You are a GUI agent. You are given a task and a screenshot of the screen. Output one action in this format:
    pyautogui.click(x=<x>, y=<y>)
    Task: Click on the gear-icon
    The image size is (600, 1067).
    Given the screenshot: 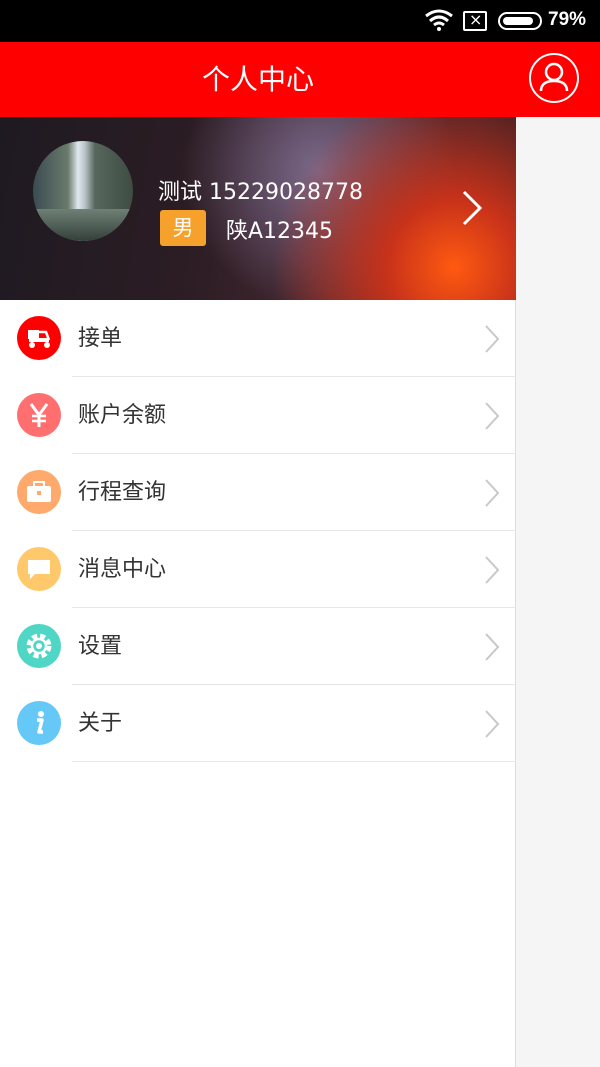 What is the action you would take?
    pyautogui.click(x=39, y=646)
    